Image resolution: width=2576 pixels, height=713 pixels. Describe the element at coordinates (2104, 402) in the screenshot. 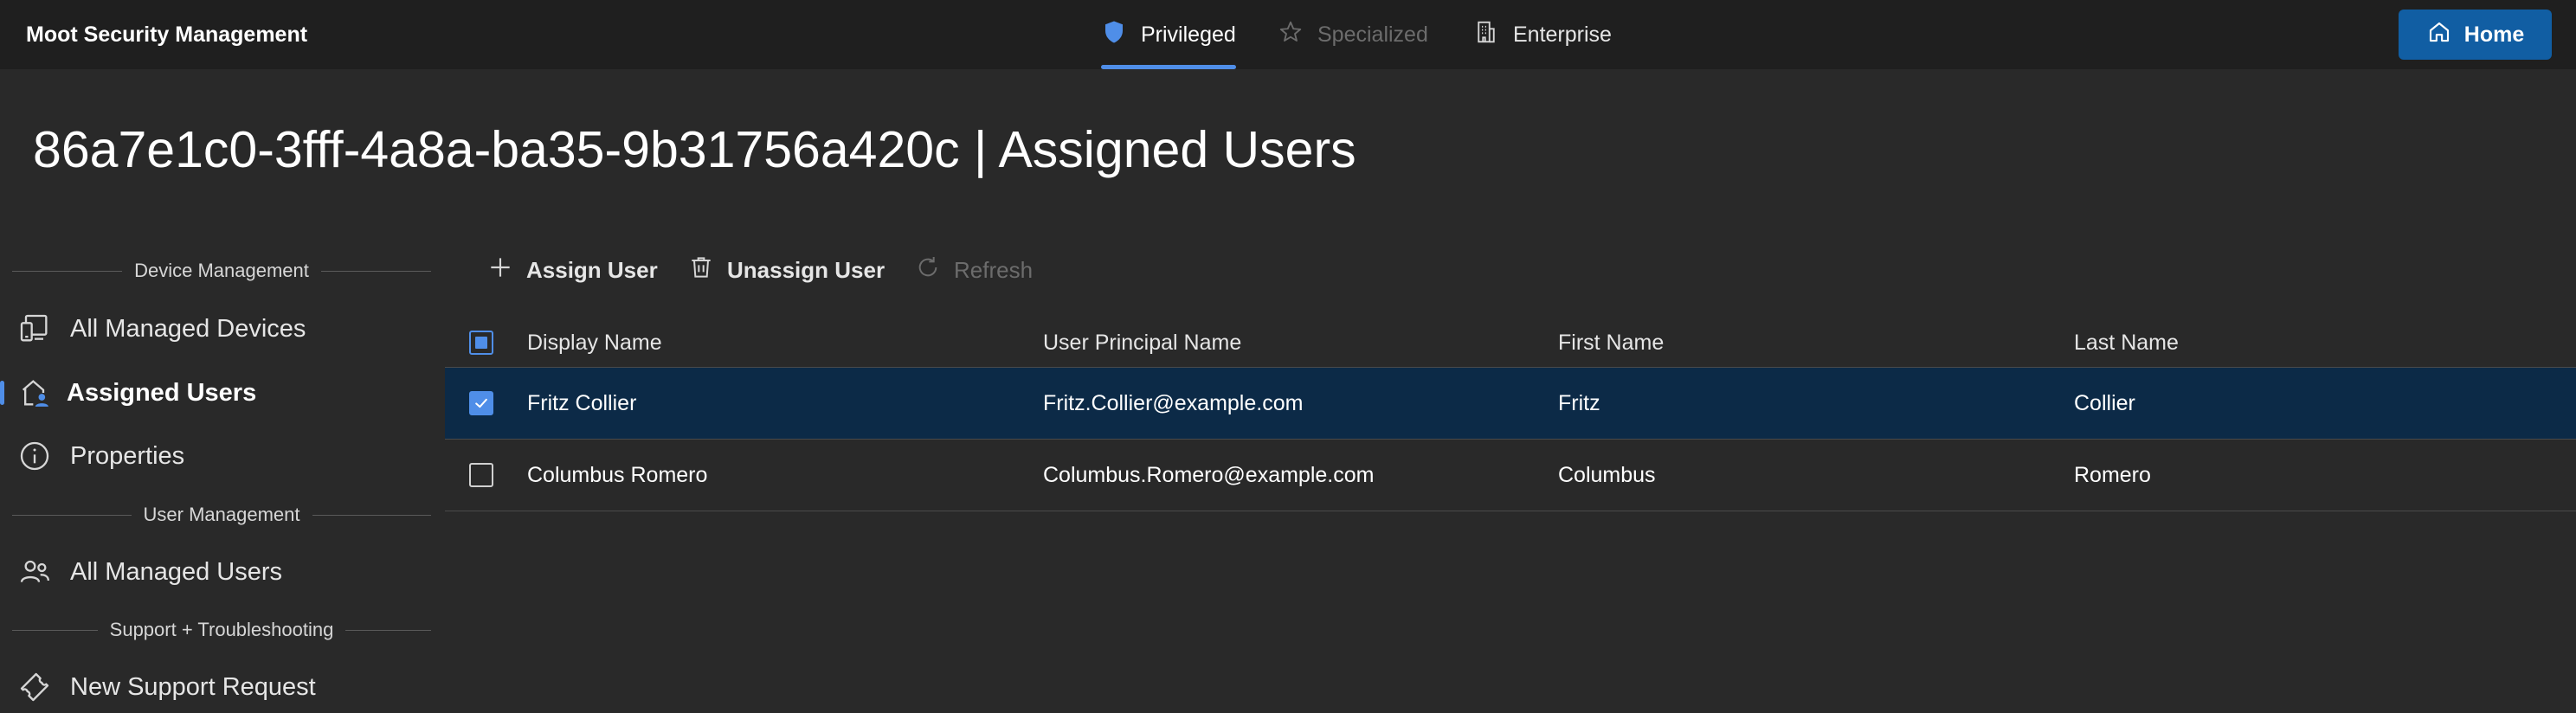

I see `cell-last-name: Collier` at that location.